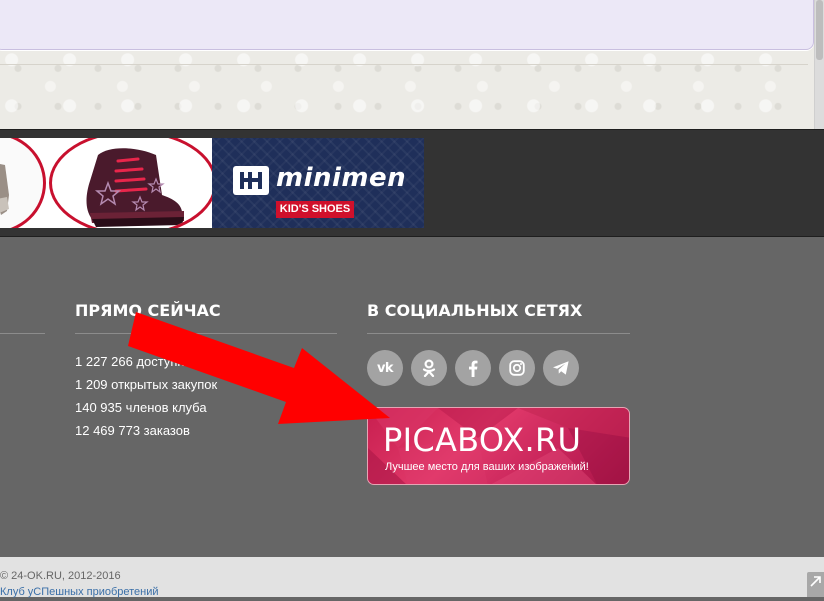 This screenshot has width=824, height=601. I want to click on shoe-image-left, so click(23, 183).